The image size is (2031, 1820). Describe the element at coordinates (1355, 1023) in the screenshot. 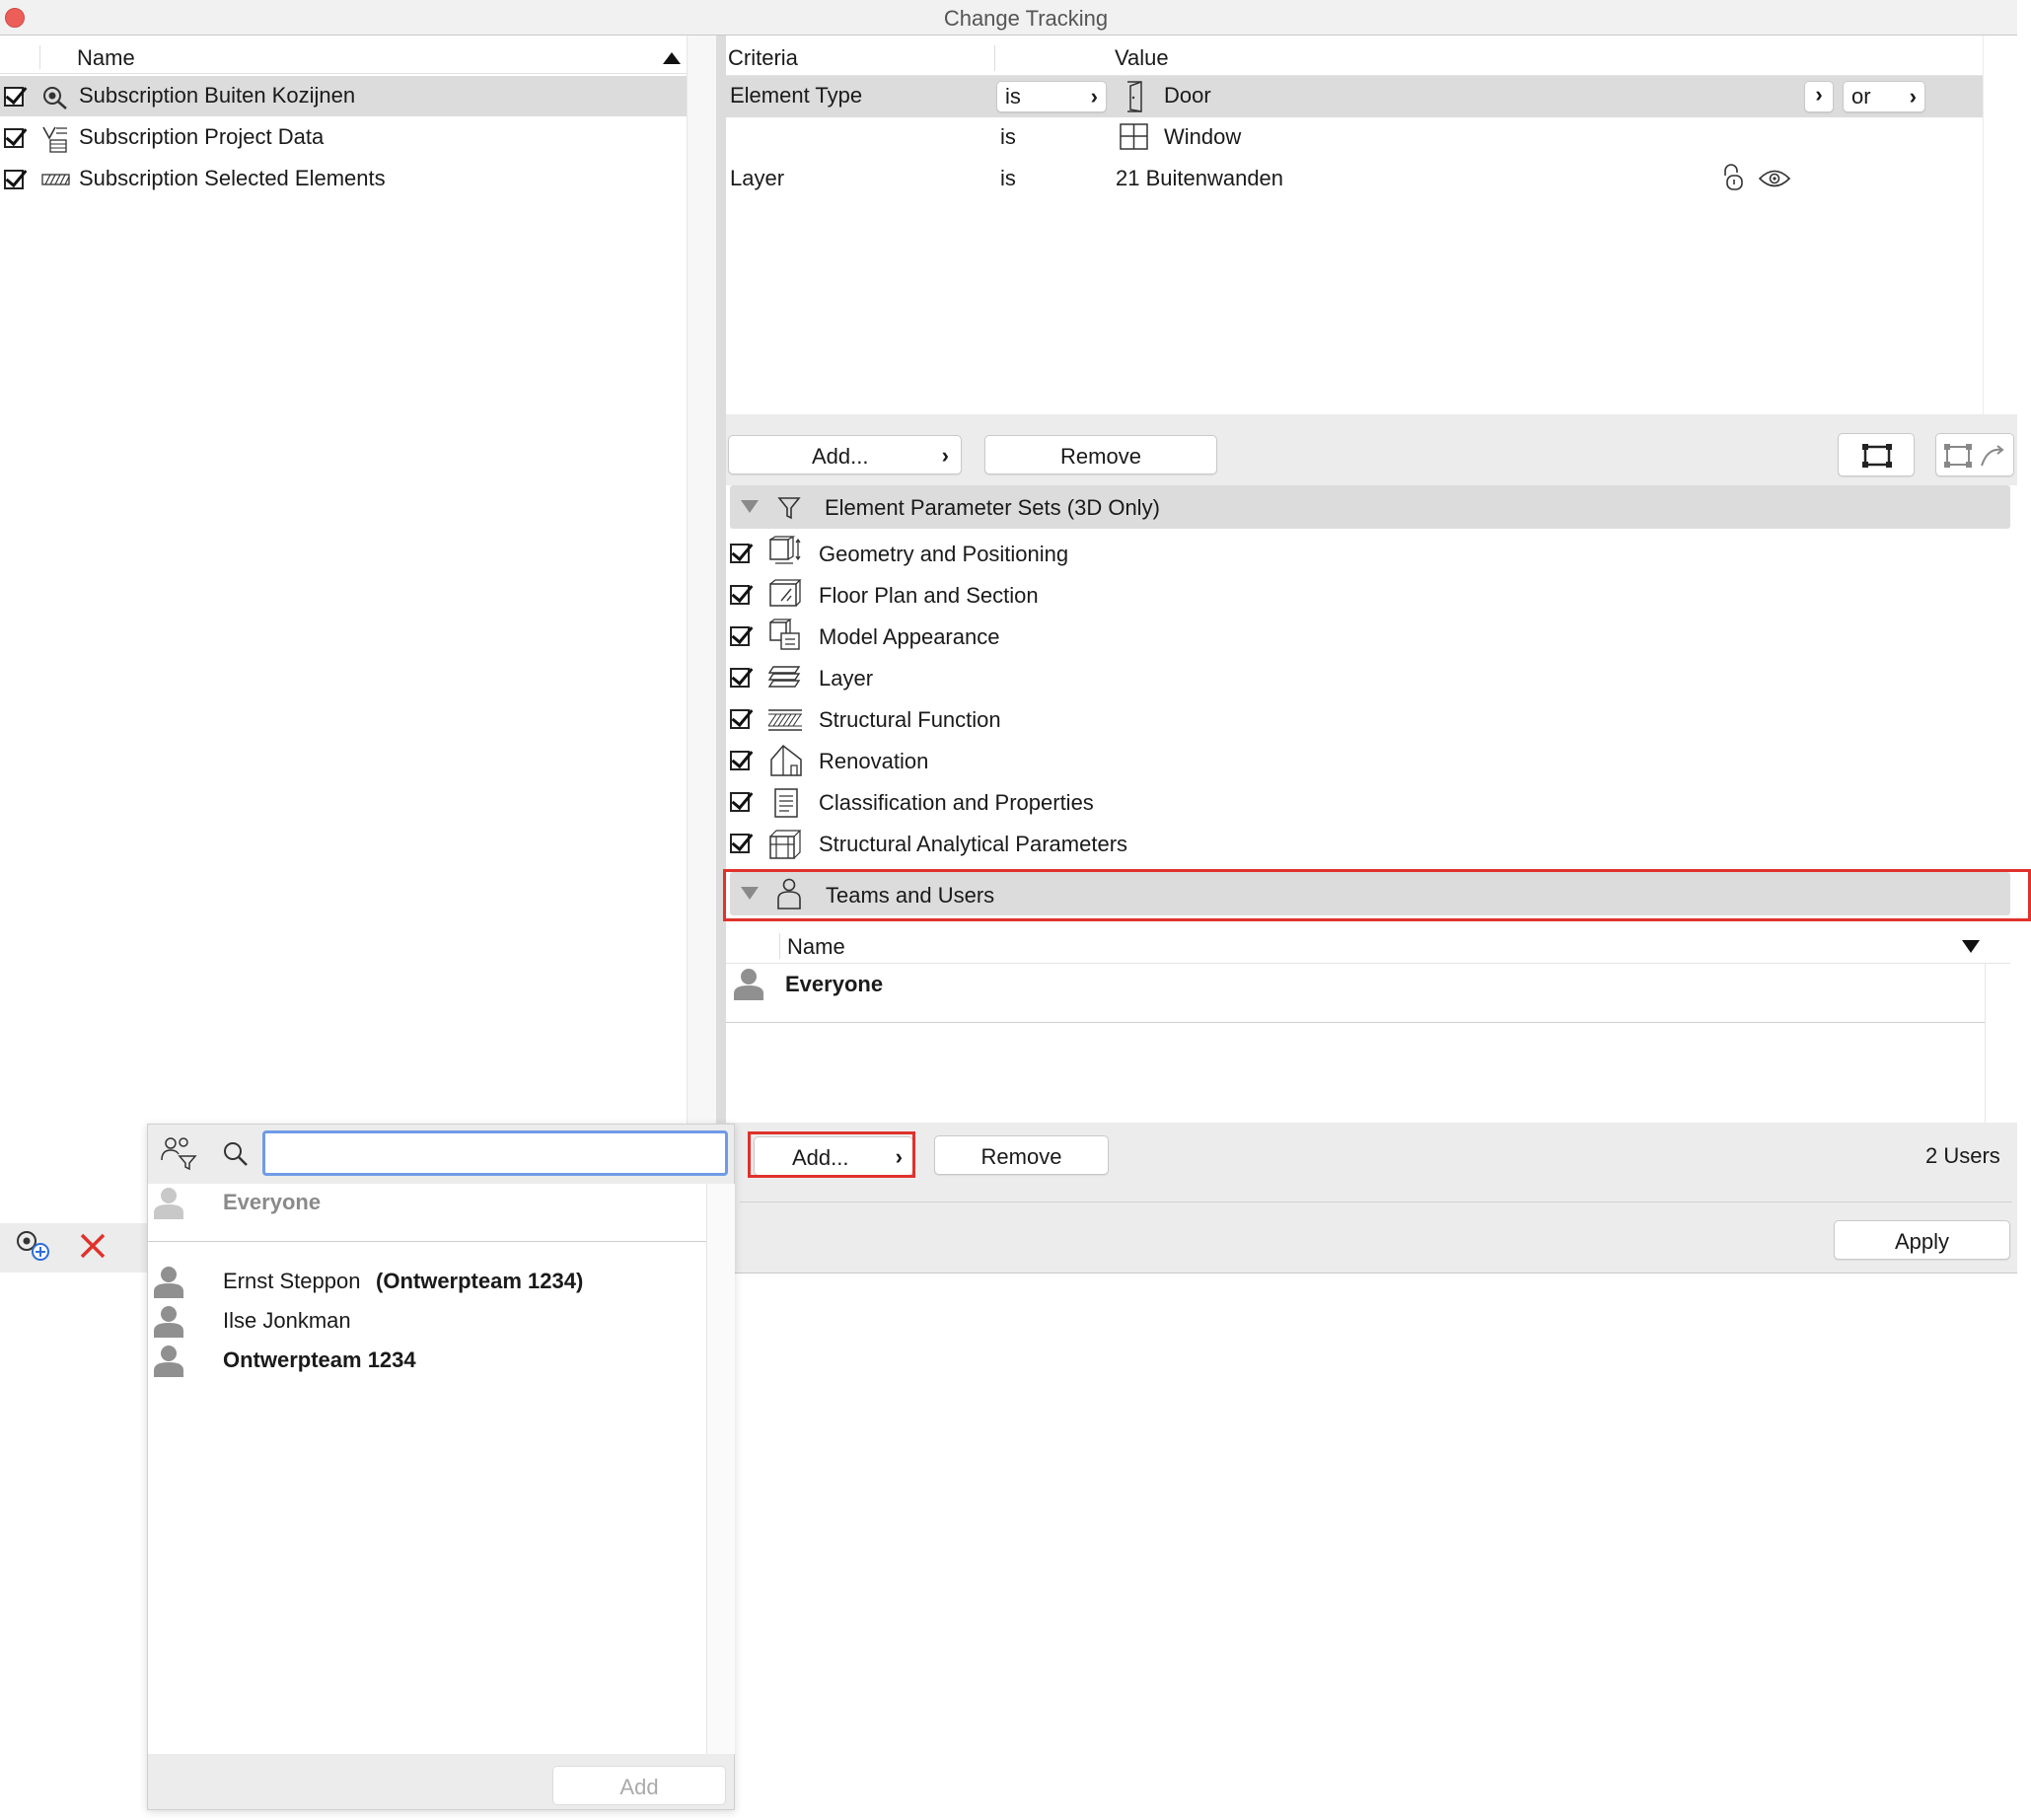

I see `teams-list-separator` at that location.